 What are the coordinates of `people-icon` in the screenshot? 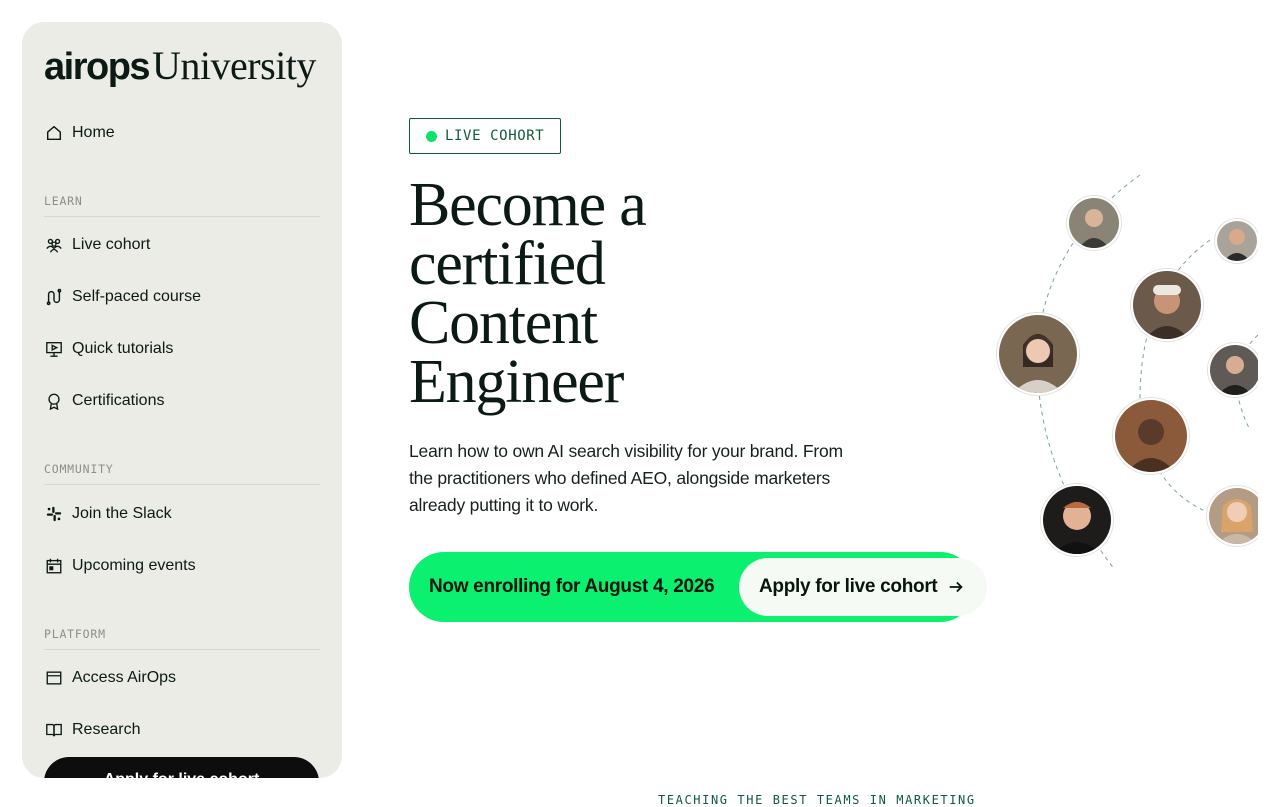 It's located at (54, 245).